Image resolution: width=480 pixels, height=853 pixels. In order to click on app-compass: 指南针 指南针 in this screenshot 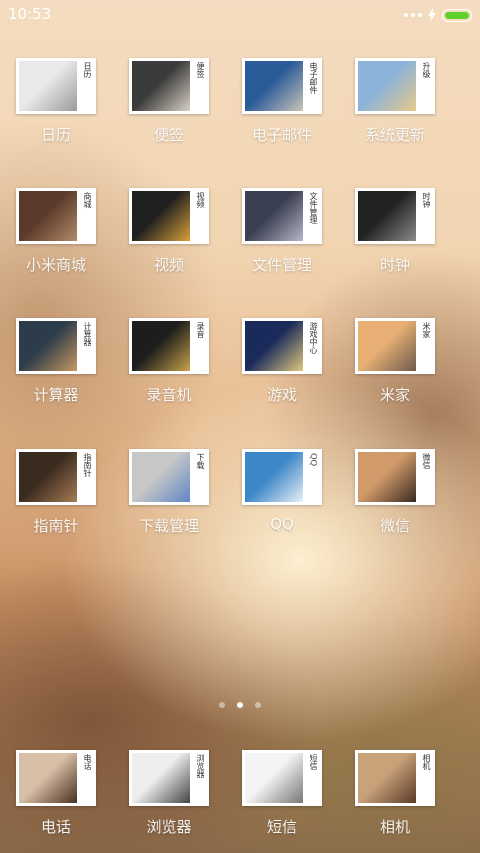, I will do `click(56, 492)`.